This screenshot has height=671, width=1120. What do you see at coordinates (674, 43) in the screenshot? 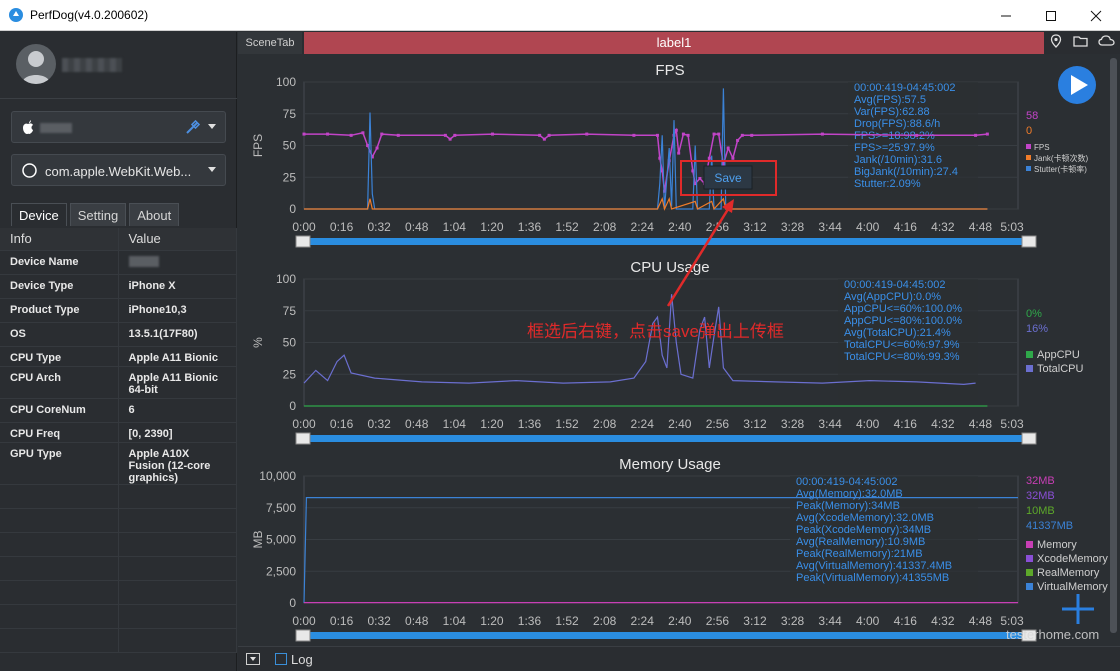
I see `scene-label: label1` at bounding box center [674, 43].